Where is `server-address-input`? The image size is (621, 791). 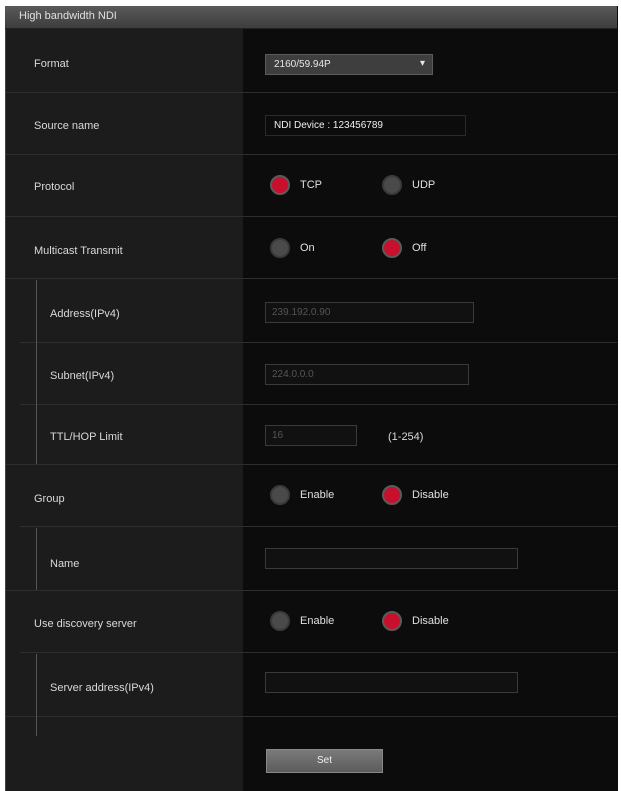
server-address-input is located at coordinates (391, 682).